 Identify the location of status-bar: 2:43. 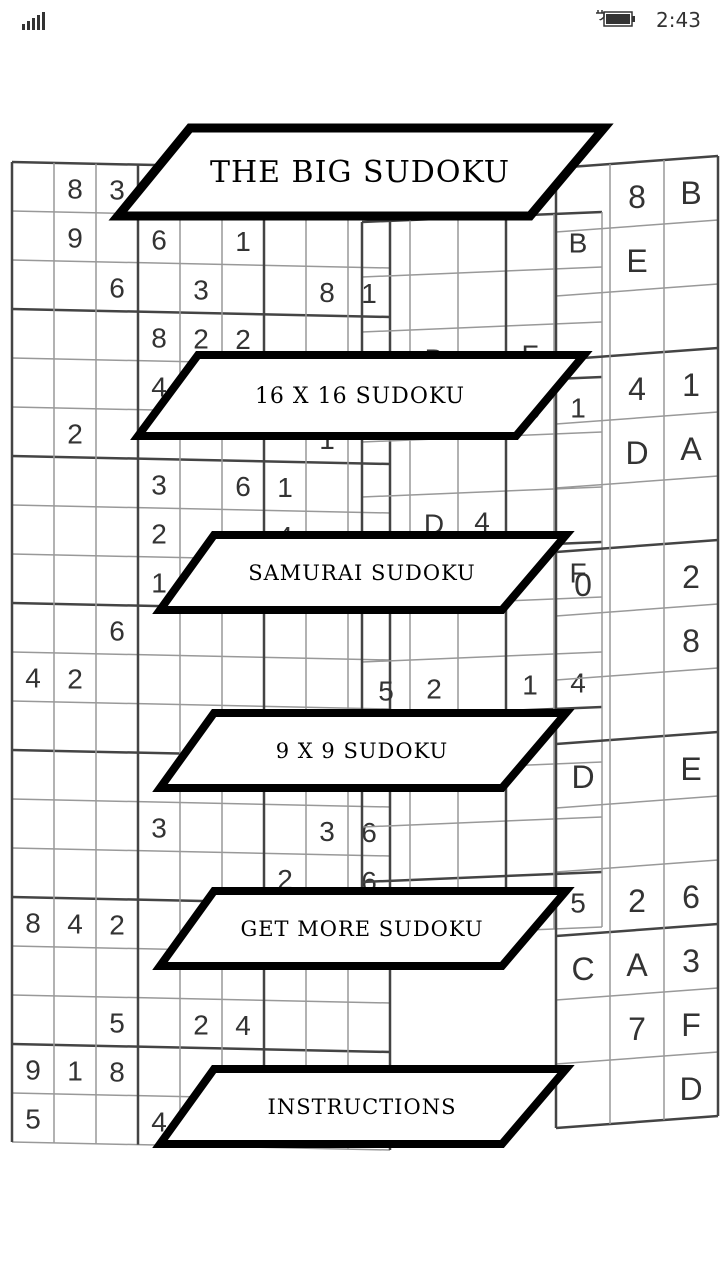
(360, 20).